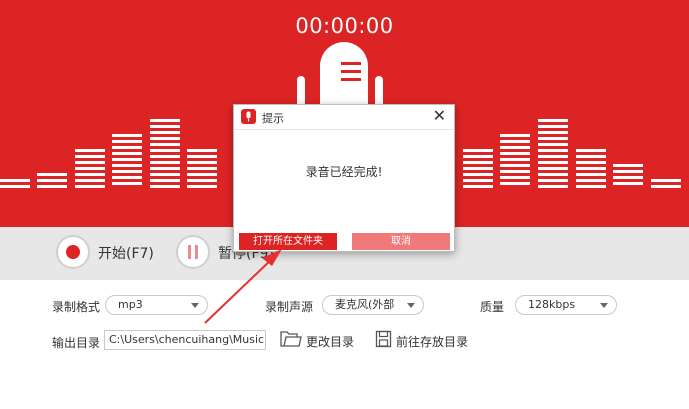 Image resolution: width=689 pixels, height=409 pixels. Describe the element at coordinates (288, 241) in the screenshot. I see `open-folder-button: 打开所在文件夹` at that location.